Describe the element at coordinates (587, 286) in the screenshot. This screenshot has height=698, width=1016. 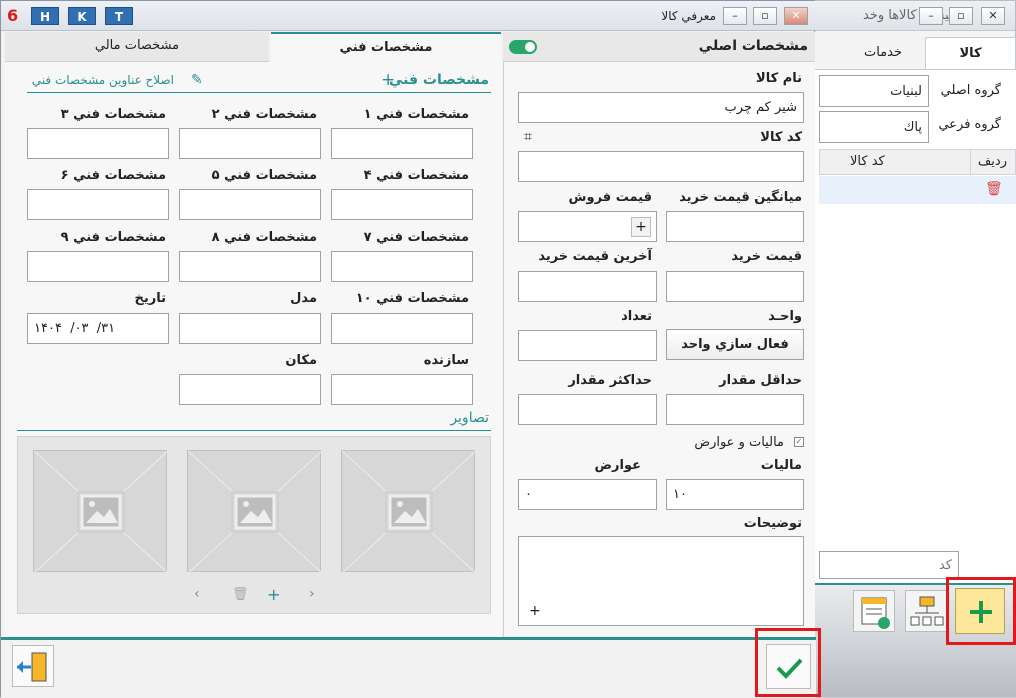
I see `last-buy-field` at that location.